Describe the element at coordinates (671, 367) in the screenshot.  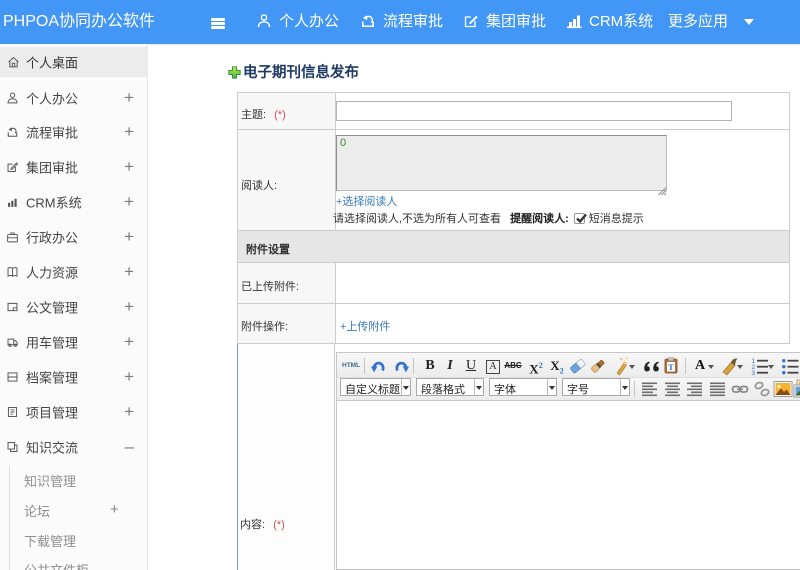
I see `svg-text: T` at that location.